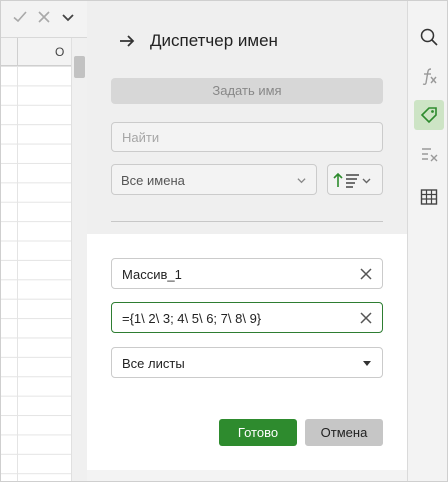 This screenshot has width=448, height=482. What do you see at coordinates (214, 40) in the screenshot?
I see `panel-title: Диспетчер имен` at bounding box center [214, 40].